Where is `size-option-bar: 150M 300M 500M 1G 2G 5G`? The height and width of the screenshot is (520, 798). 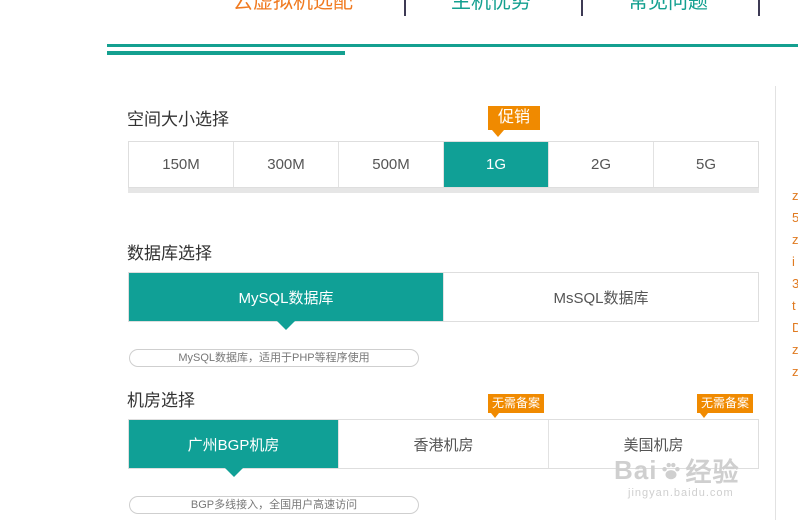
size-option-bar: 150M 300M 500M 1G 2G 5G is located at coordinates (443, 164).